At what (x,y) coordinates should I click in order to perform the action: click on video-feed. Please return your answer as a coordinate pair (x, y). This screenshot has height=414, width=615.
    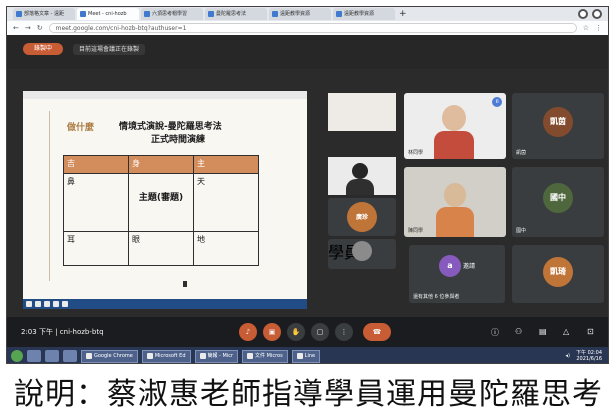
    Looking at the image, I should click on (362, 112).